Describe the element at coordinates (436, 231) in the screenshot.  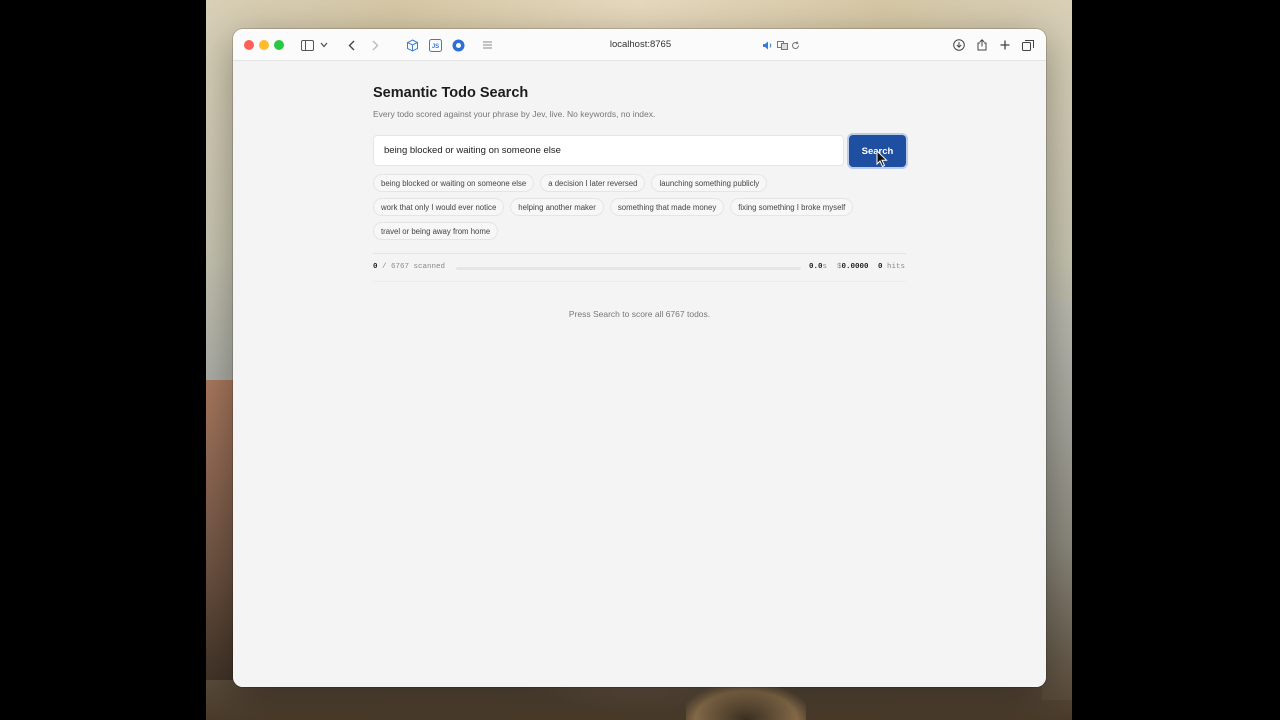
I see `suggestion-chip: travel or being away from home` at that location.